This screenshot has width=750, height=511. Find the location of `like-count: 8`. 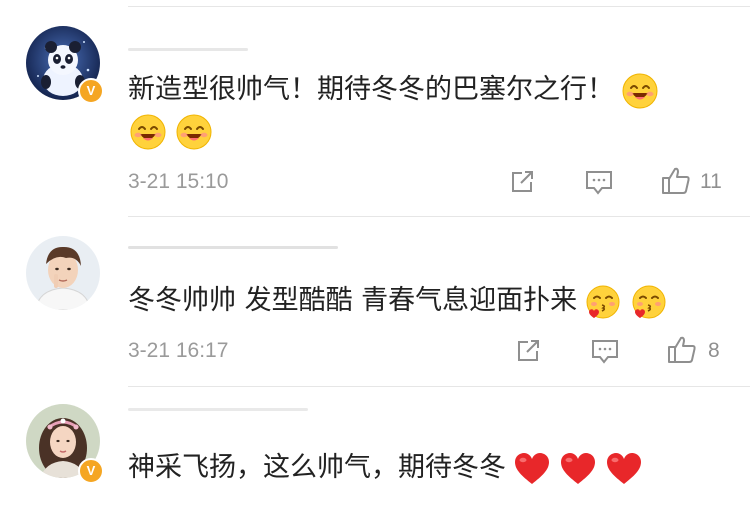

like-count: 8 is located at coordinates (714, 350).